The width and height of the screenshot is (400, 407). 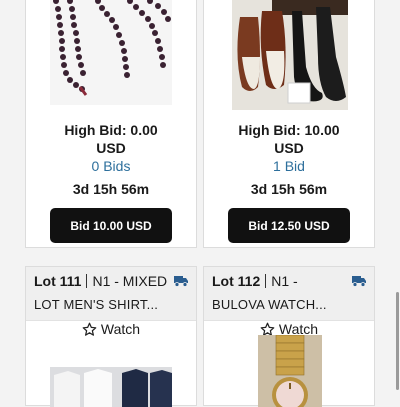 What do you see at coordinates (111, 52) in the screenshot?
I see `lot-photo-pearl-necklace` at bounding box center [111, 52].